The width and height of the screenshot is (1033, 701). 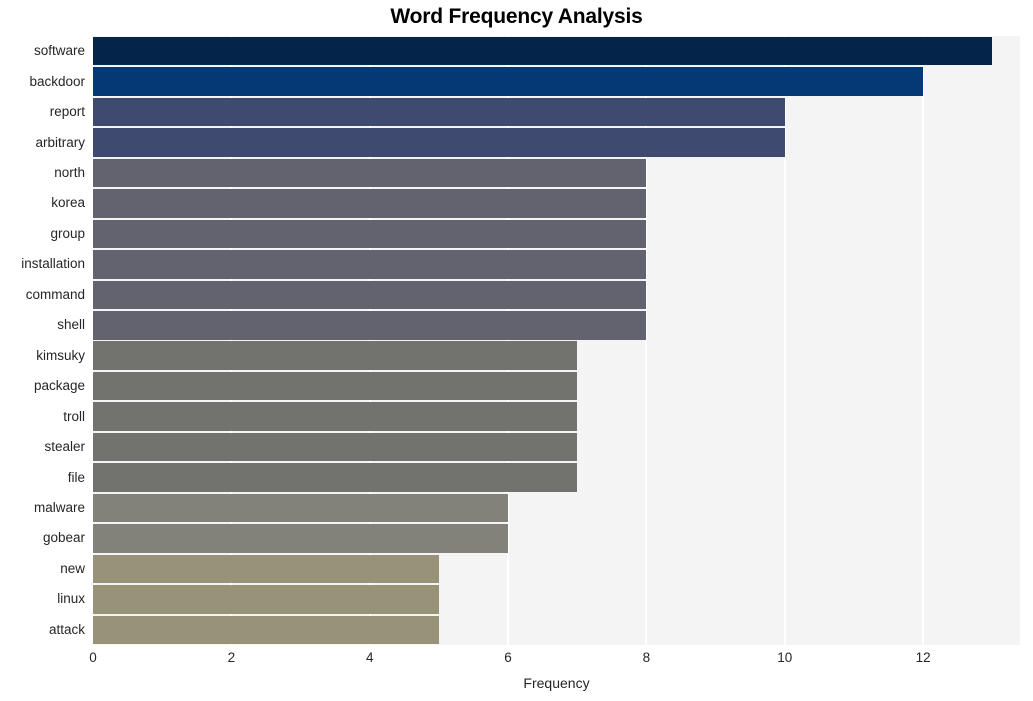 I want to click on bar-installation, so click(x=370, y=264).